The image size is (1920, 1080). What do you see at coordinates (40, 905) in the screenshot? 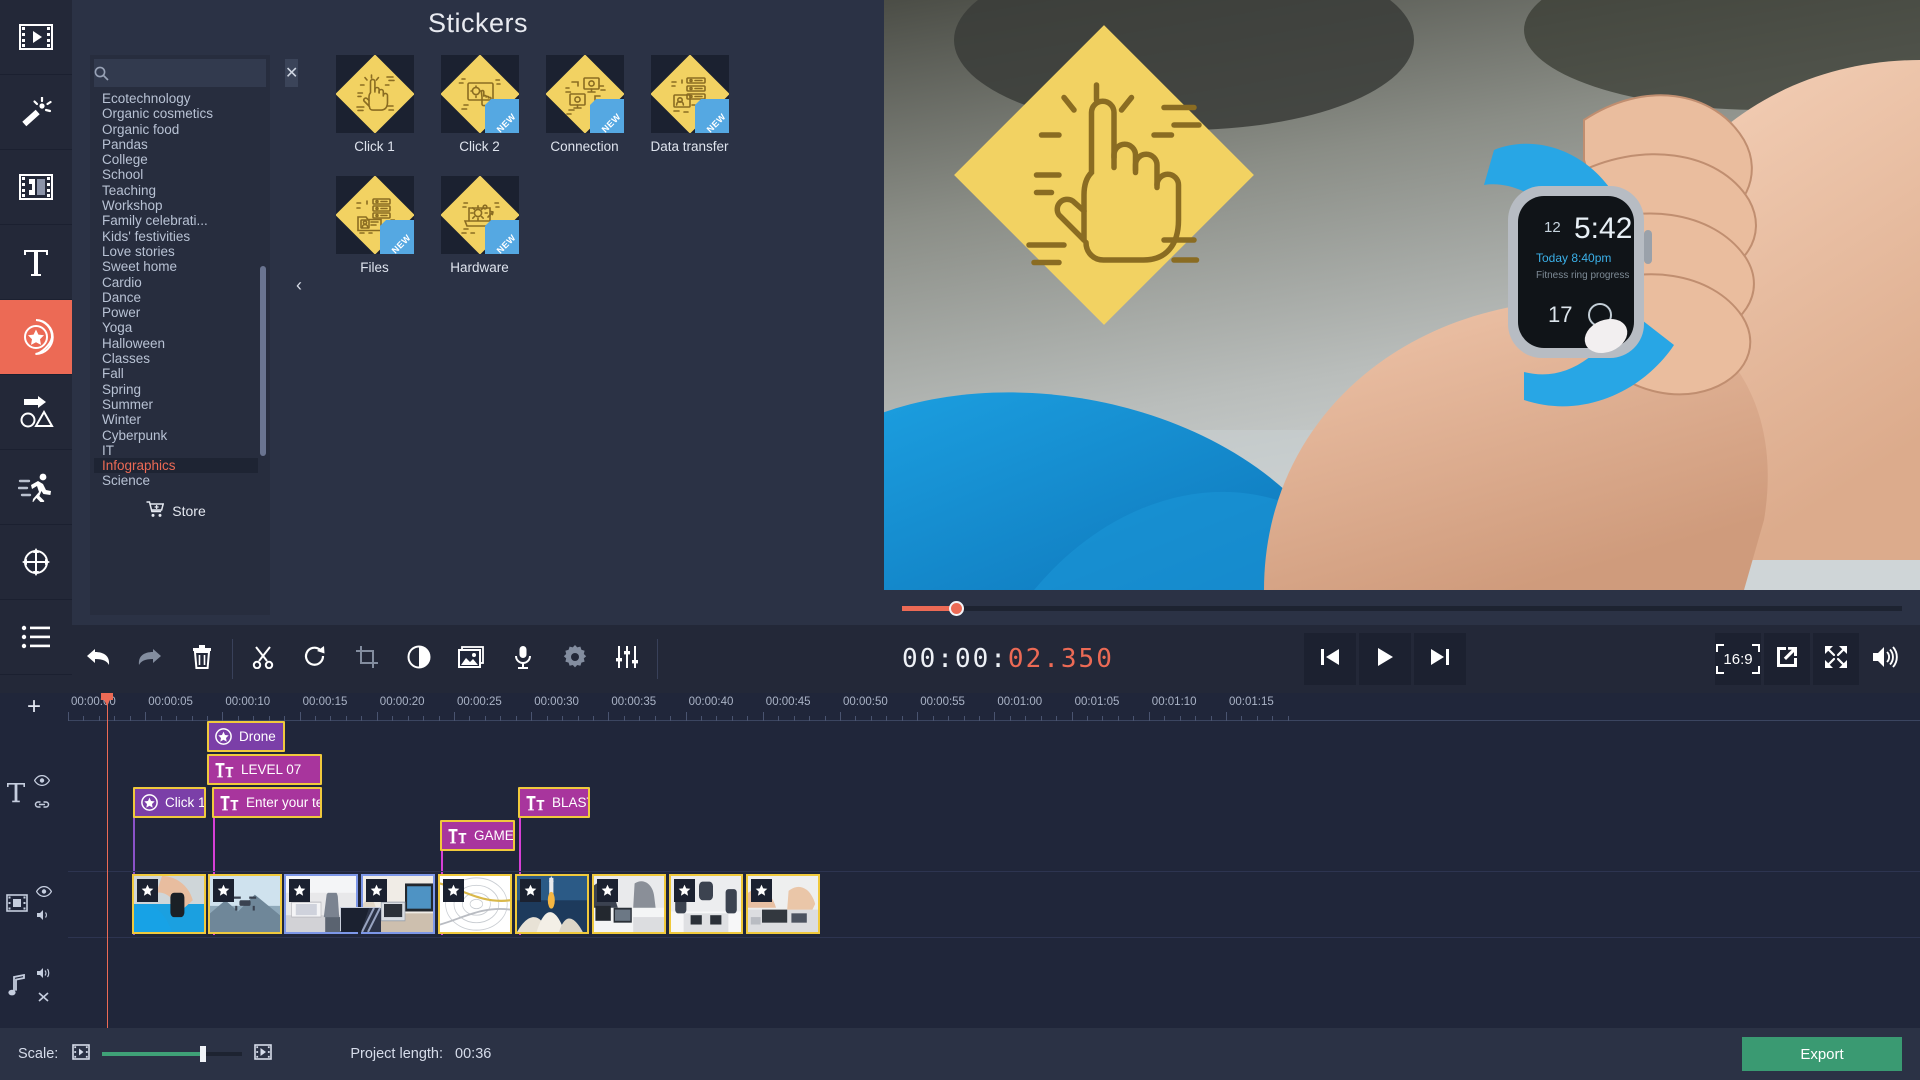
I see `video-track-head` at bounding box center [40, 905].